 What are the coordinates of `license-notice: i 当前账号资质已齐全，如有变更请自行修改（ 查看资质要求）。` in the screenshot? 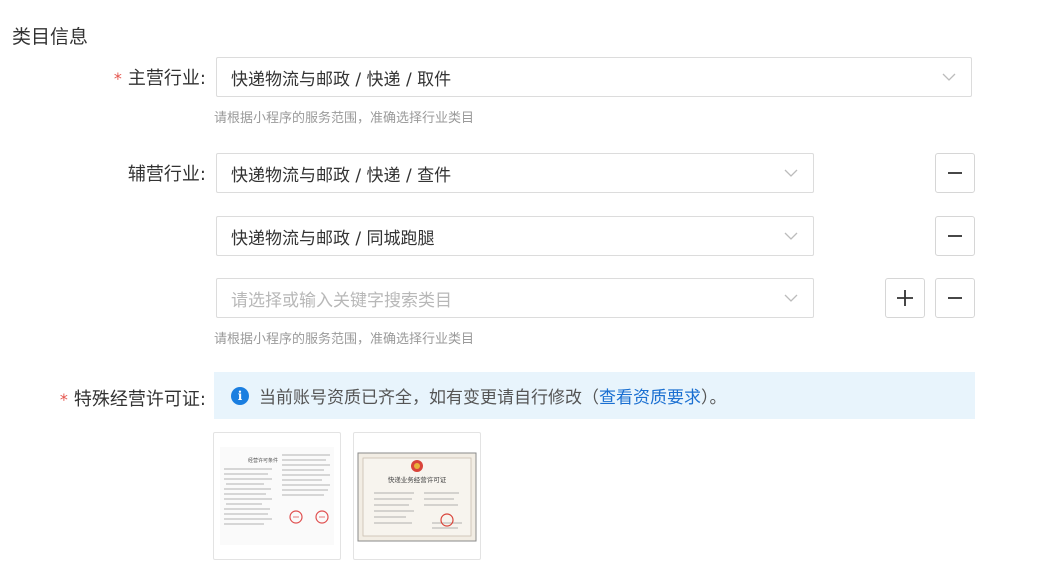 It's located at (594, 395).